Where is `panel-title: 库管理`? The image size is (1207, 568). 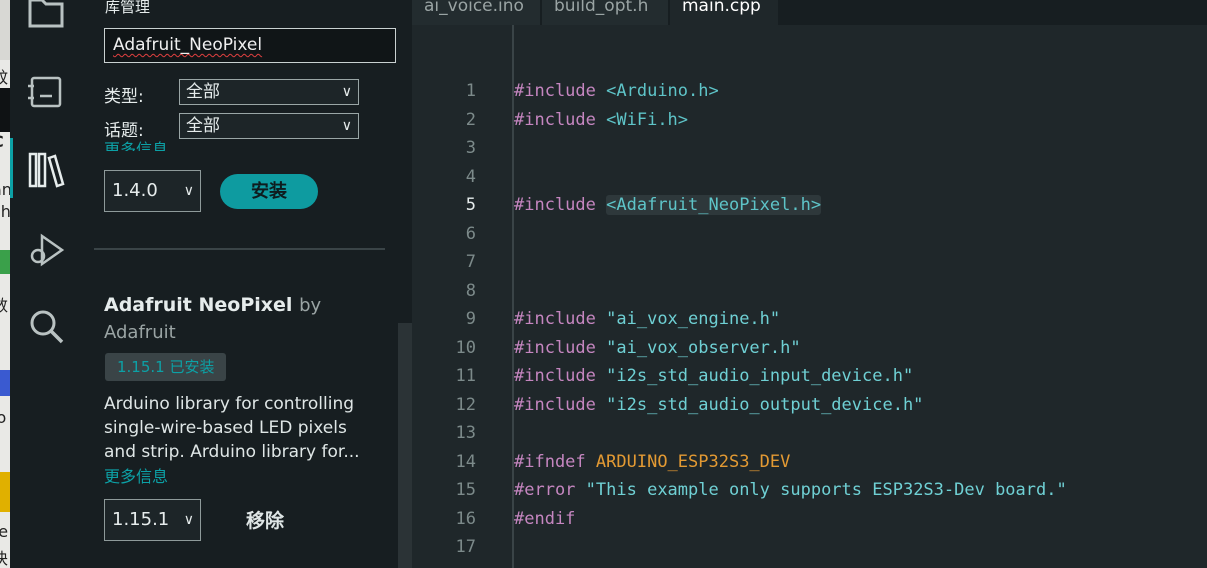
panel-title: 库管理 is located at coordinates (128, 8).